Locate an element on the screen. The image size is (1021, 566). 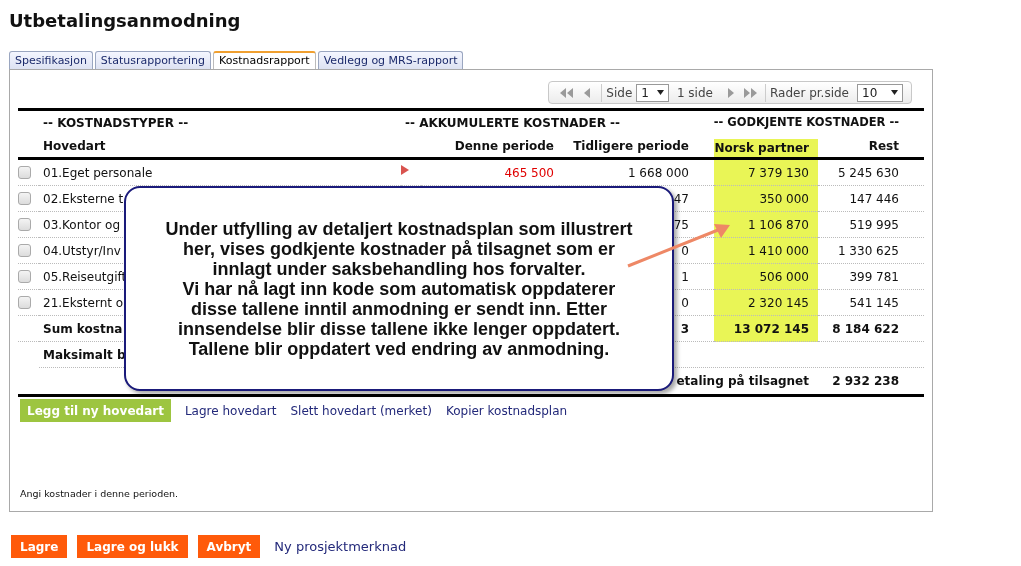
group-header: -- AKKUMULERTE KOSTNADER -- is located at coordinates (512, 123).